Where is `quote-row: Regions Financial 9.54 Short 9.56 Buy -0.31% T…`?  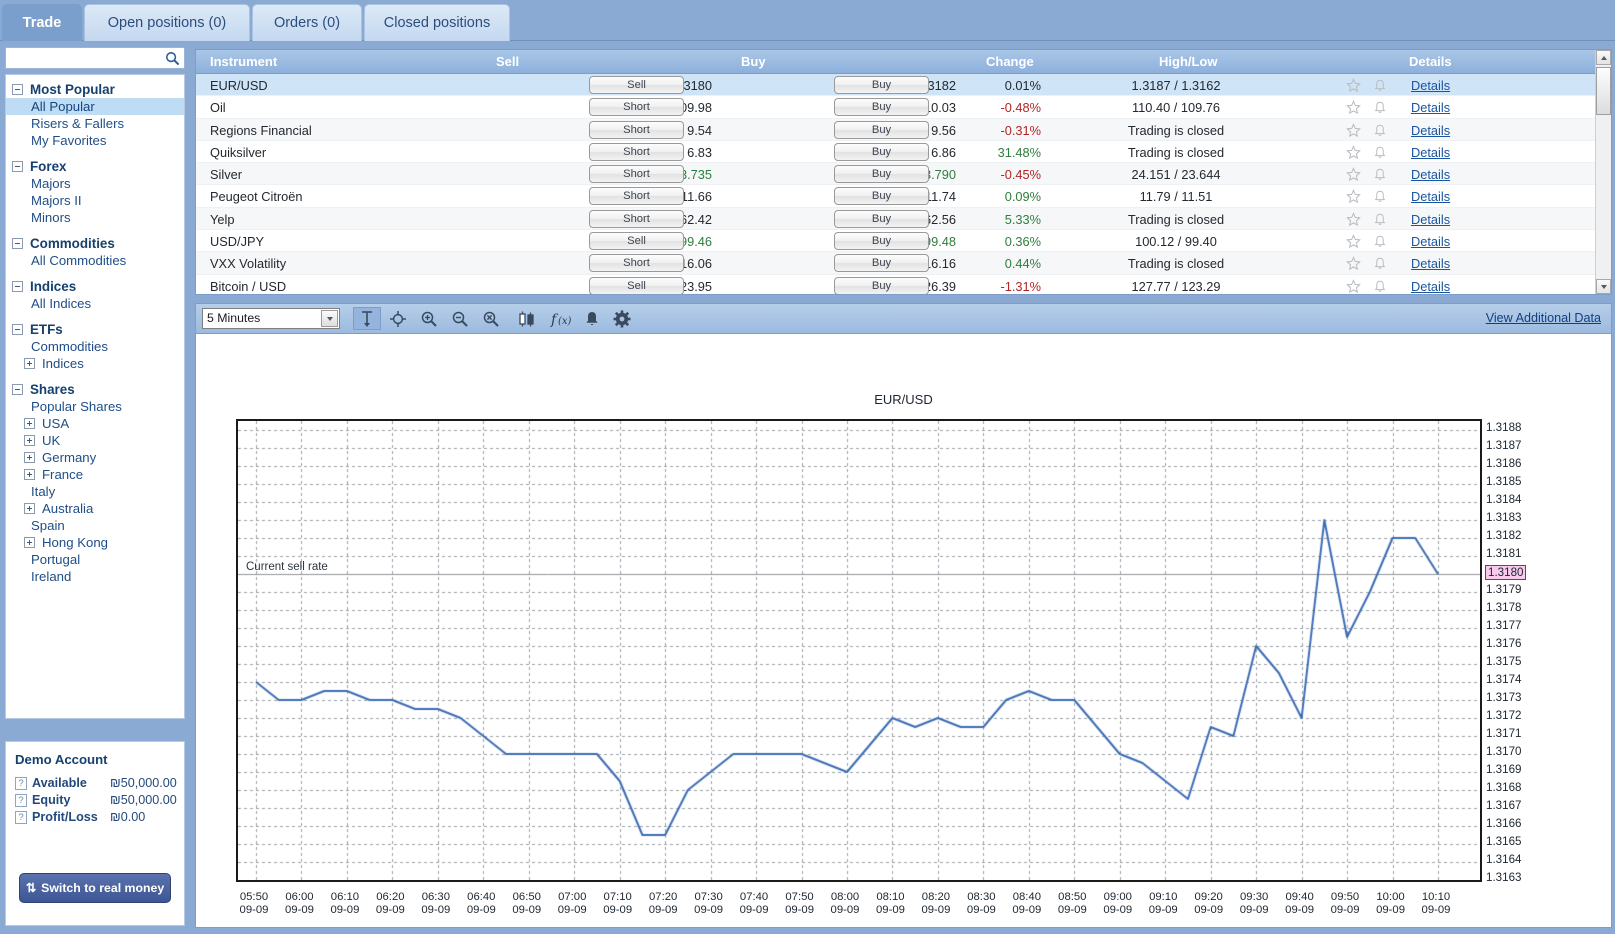
quote-row: Regions Financial 9.54 Short 9.56 Buy -0.31% T… is located at coordinates (903, 129).